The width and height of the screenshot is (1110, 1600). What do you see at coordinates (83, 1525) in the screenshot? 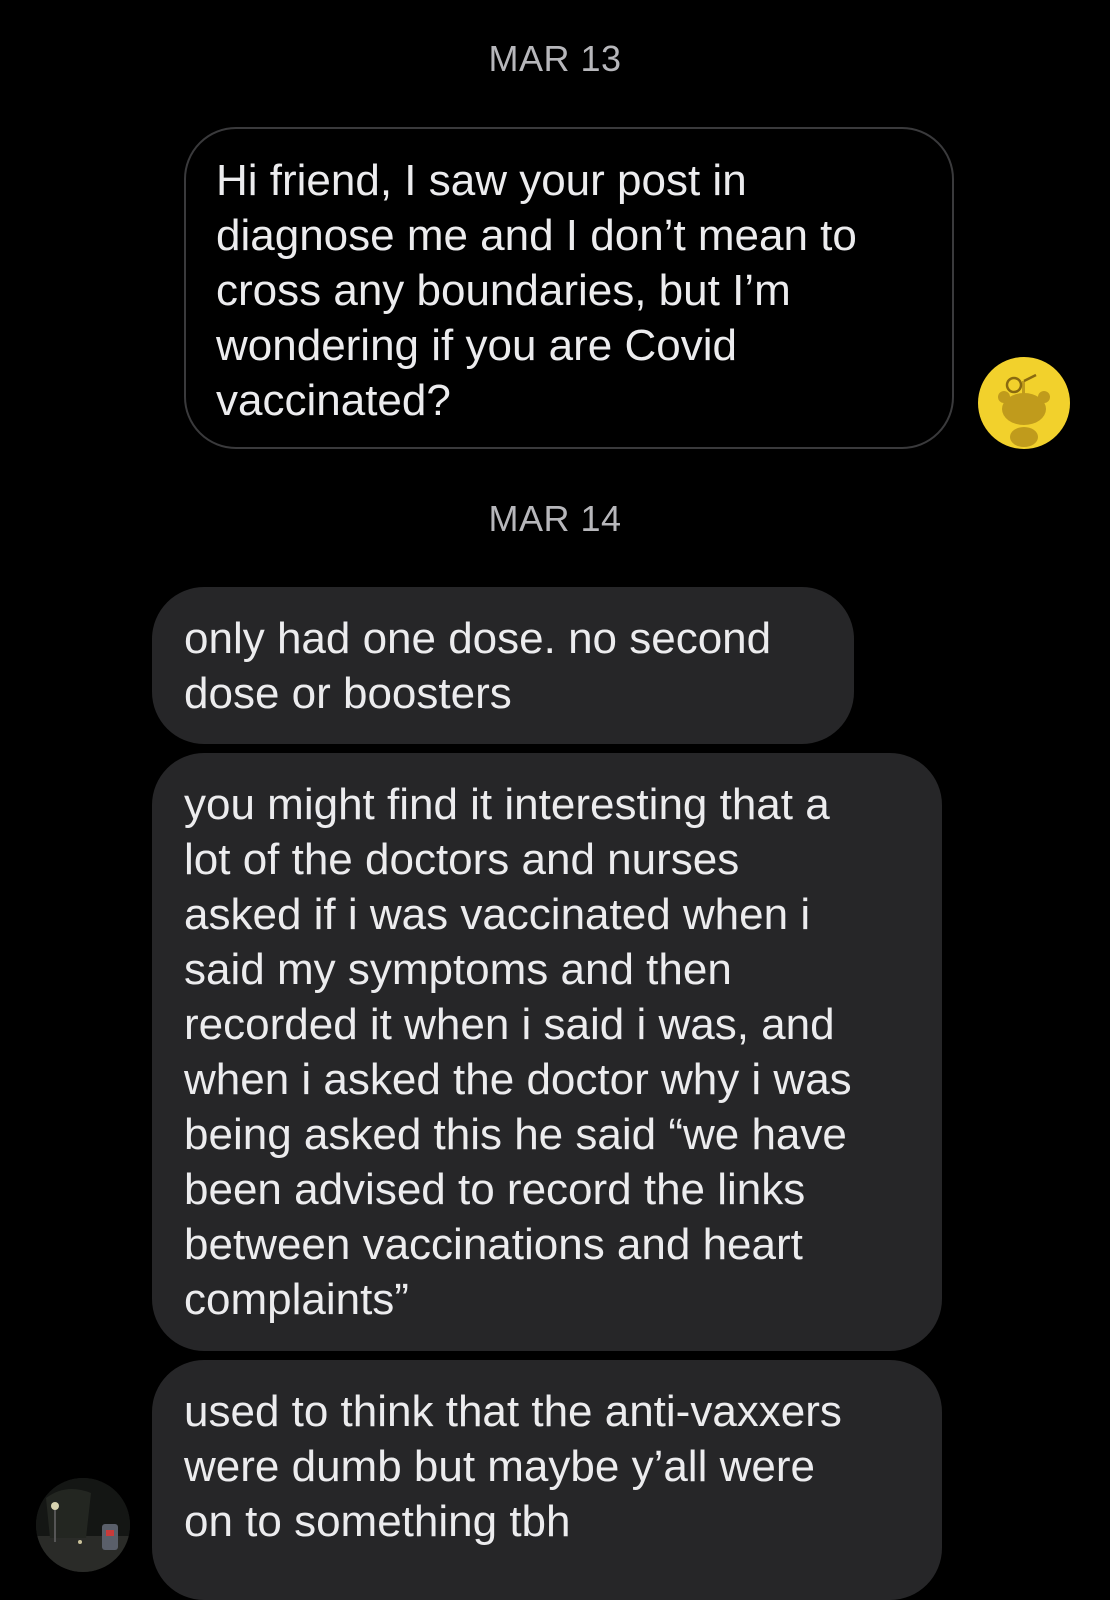
I see `avatar` at bounding box center [83, 1525].